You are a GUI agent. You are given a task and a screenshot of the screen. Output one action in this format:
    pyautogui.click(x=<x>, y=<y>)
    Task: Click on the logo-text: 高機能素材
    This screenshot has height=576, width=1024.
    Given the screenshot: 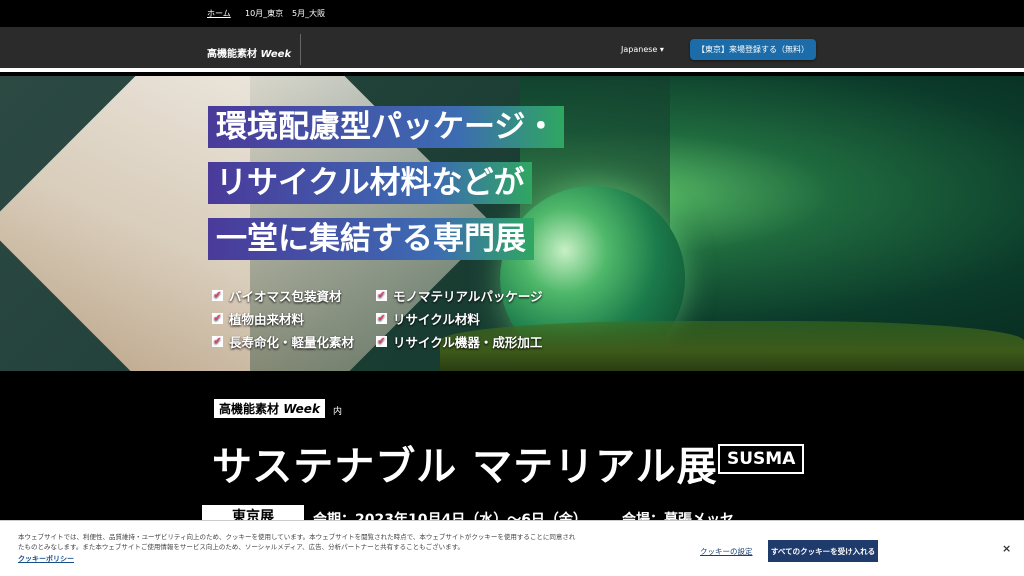 What is the action you would take?
    pyautogui.click(x=232, y=54)
    